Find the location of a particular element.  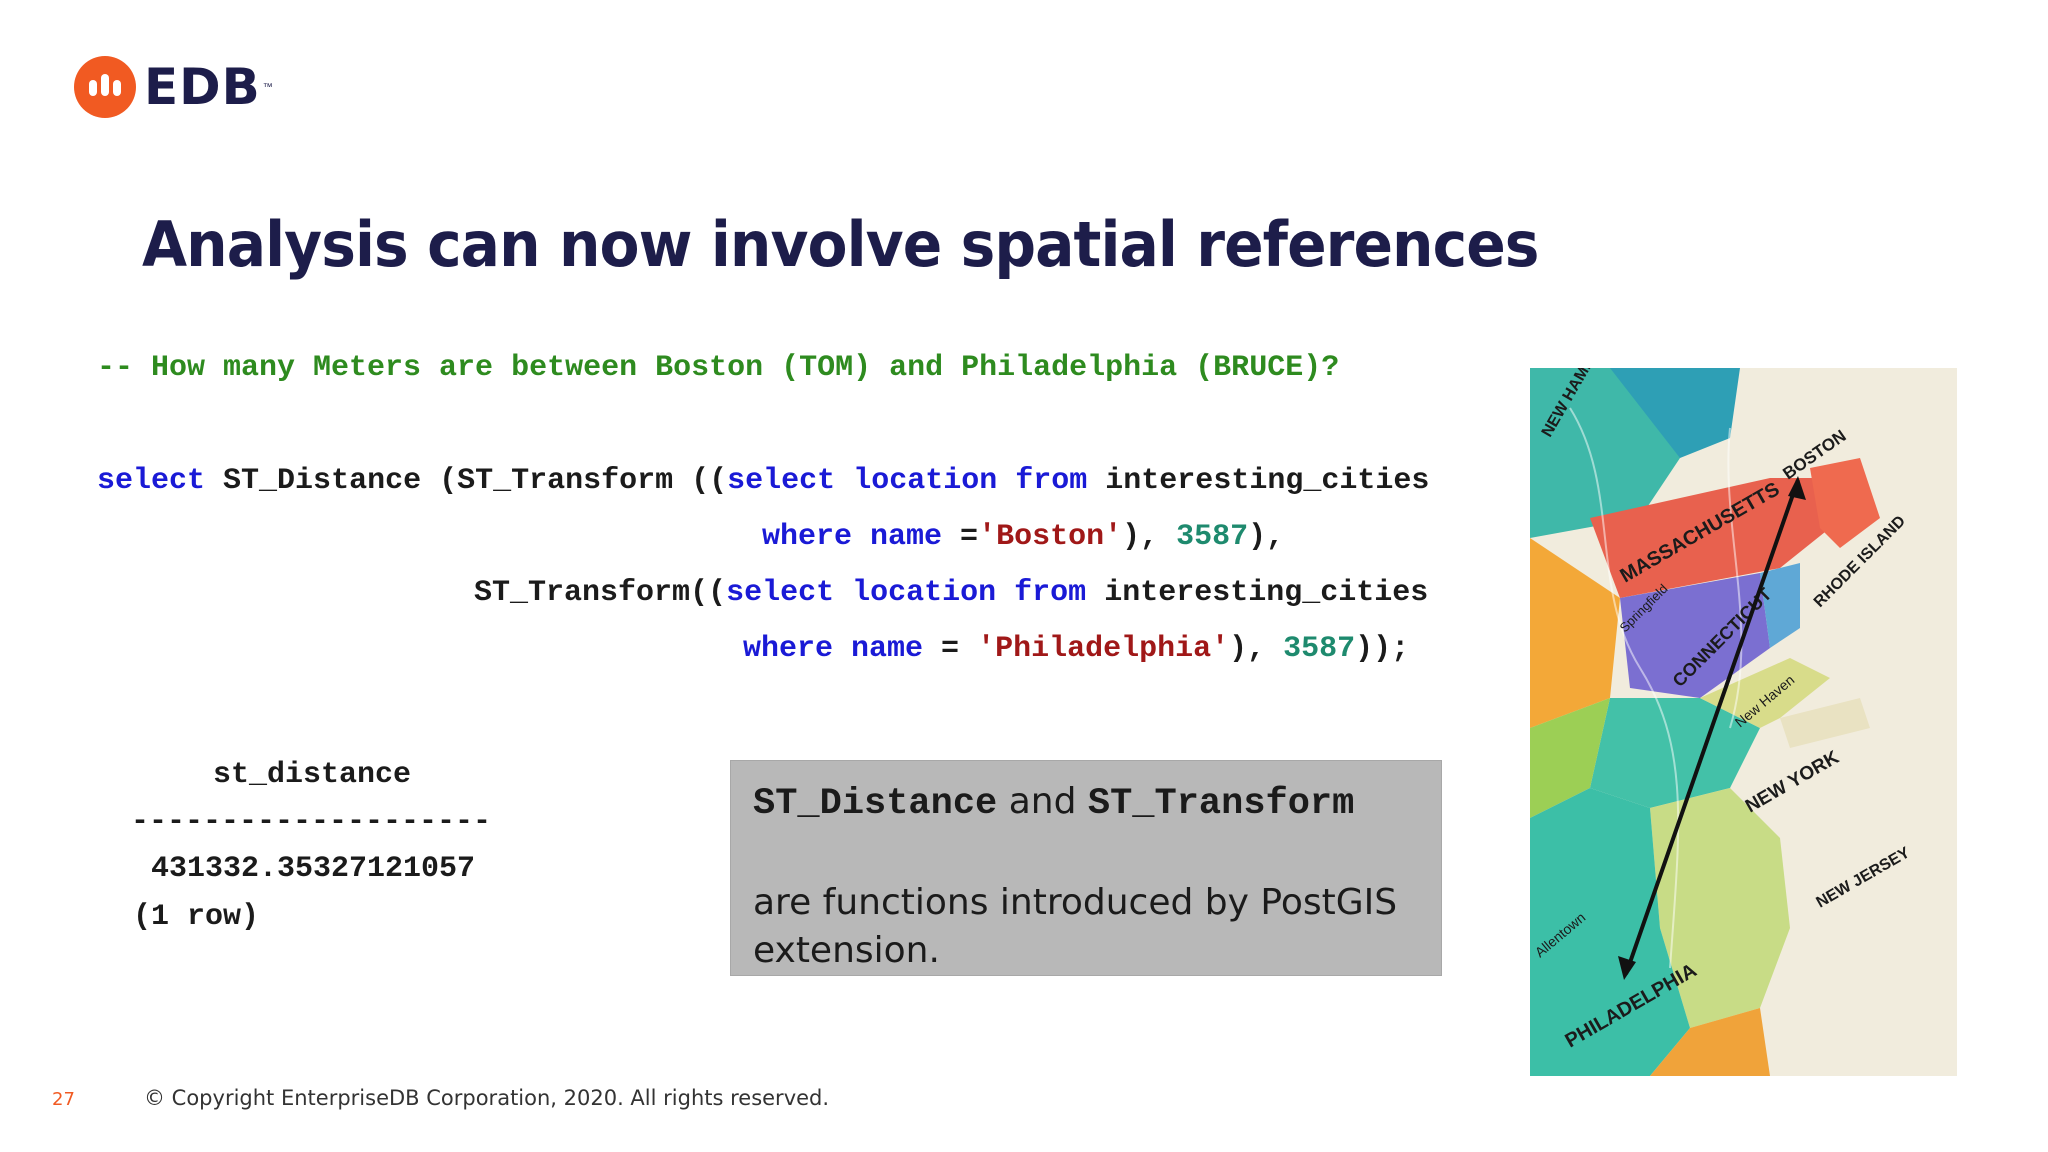

code-line-4: where name = 'Philadelphia'), 3587)); is located at coordinates (1076, 649).